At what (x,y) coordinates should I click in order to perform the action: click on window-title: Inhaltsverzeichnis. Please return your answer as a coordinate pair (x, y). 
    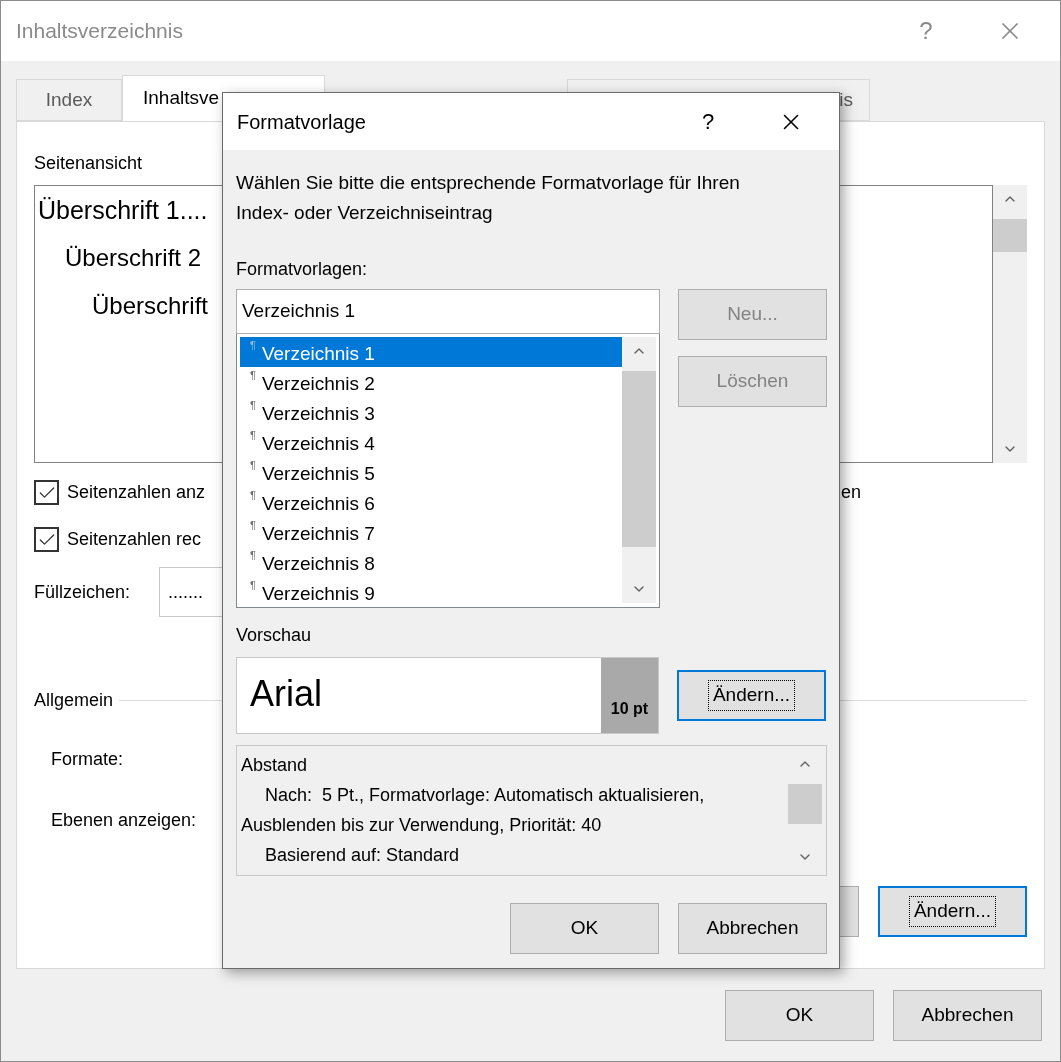
    Looking at the image, I should click on (100, 31).